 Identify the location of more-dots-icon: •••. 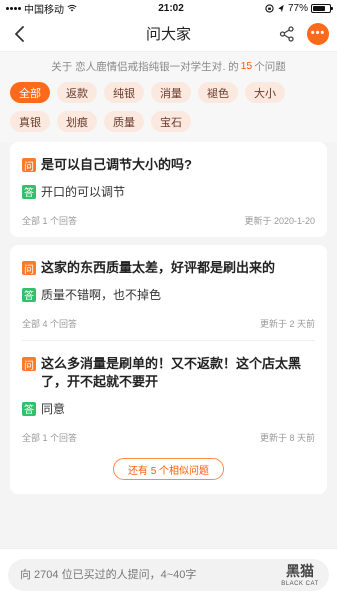
(318, 33).